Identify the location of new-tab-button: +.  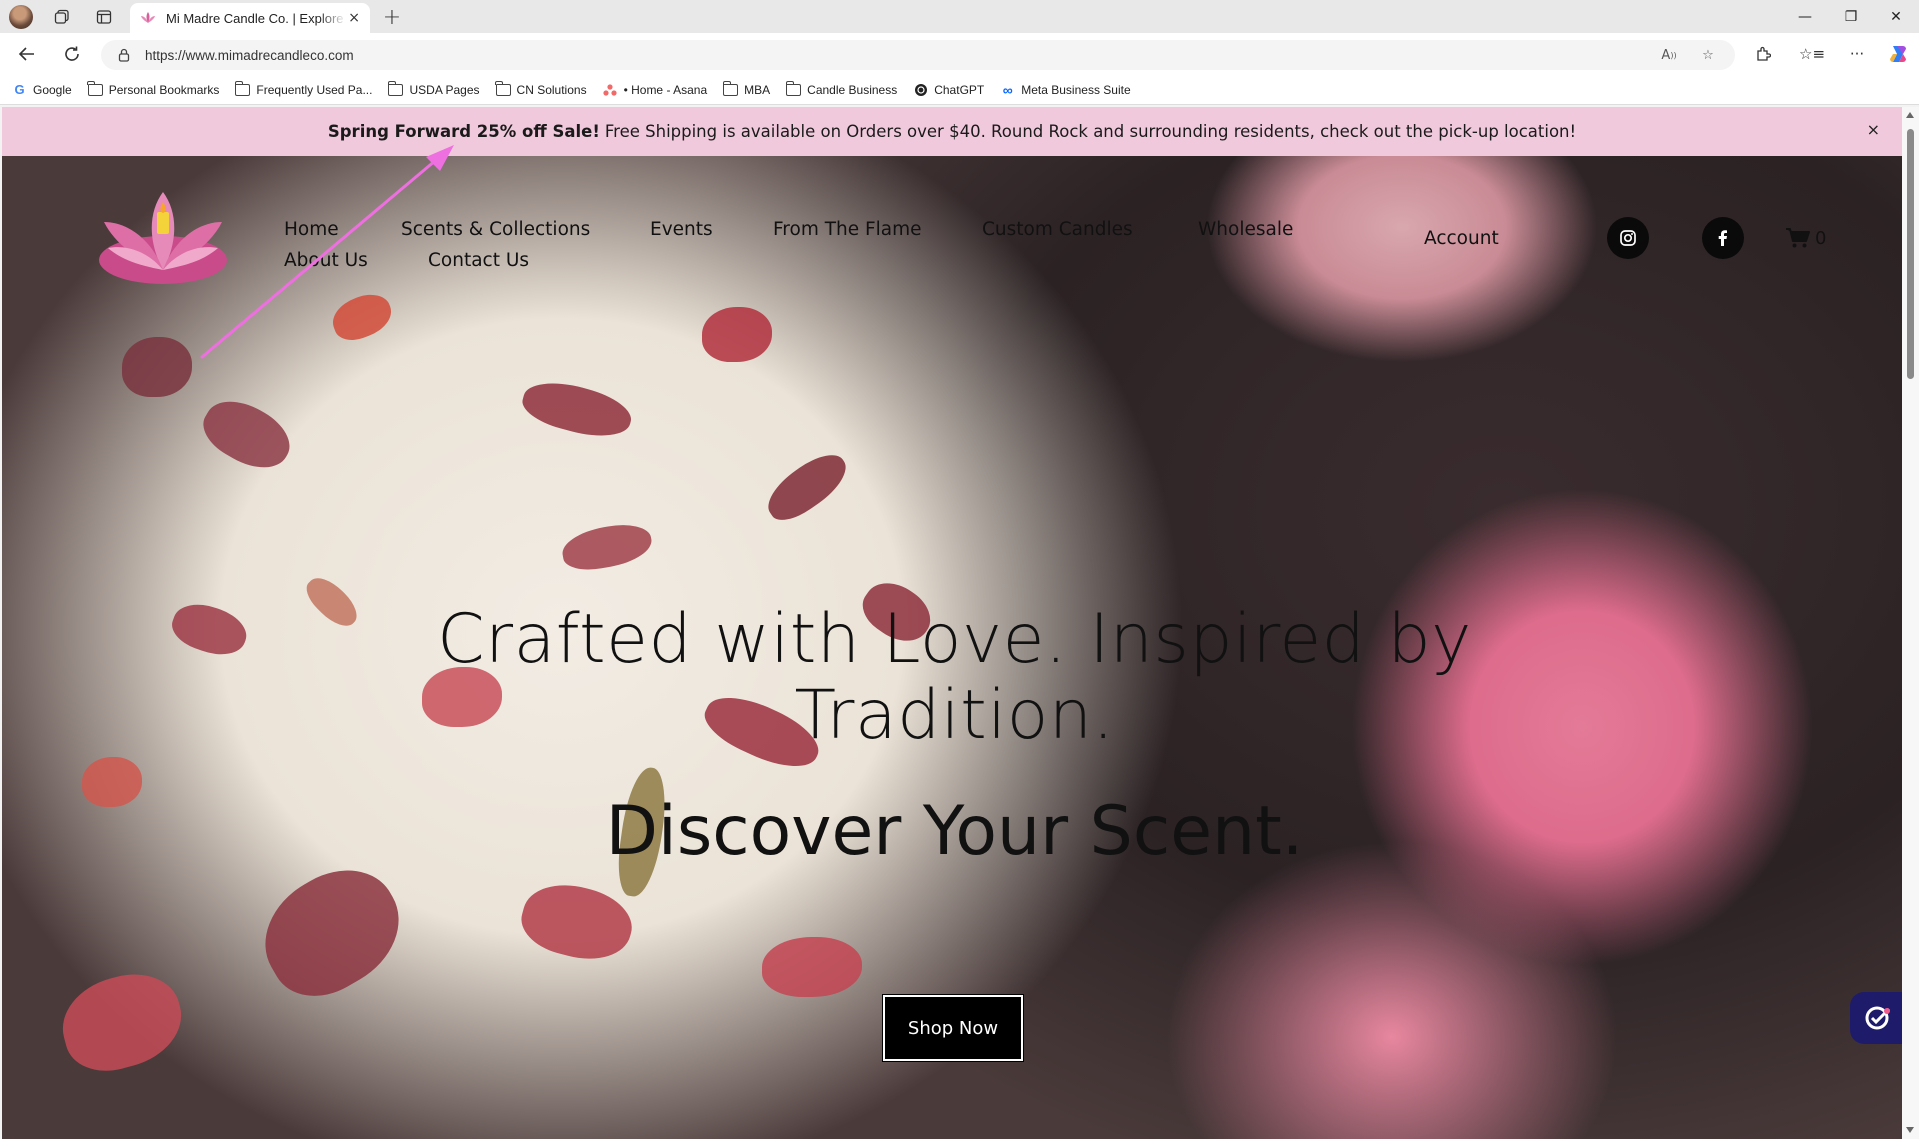
(392, 17).